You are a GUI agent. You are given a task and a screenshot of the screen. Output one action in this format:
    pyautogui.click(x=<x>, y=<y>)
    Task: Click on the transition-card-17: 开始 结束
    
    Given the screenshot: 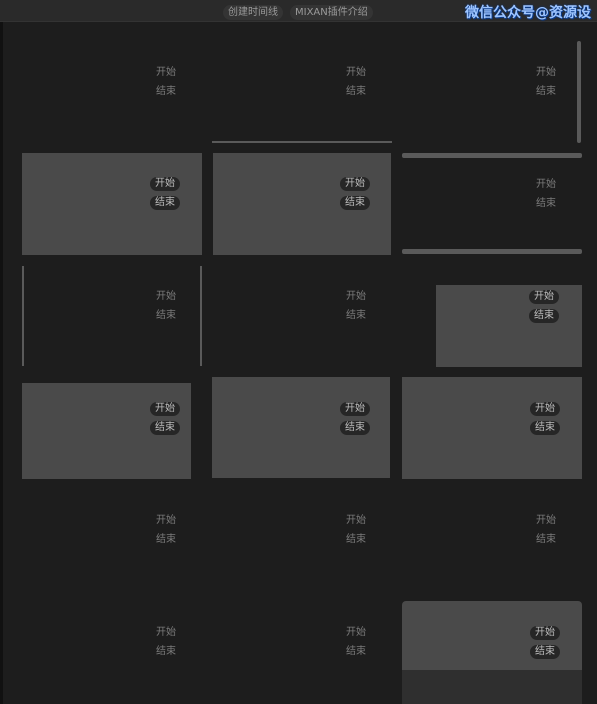 What is the action you would take?
    pyautogui.click(x=302, y=652)
    